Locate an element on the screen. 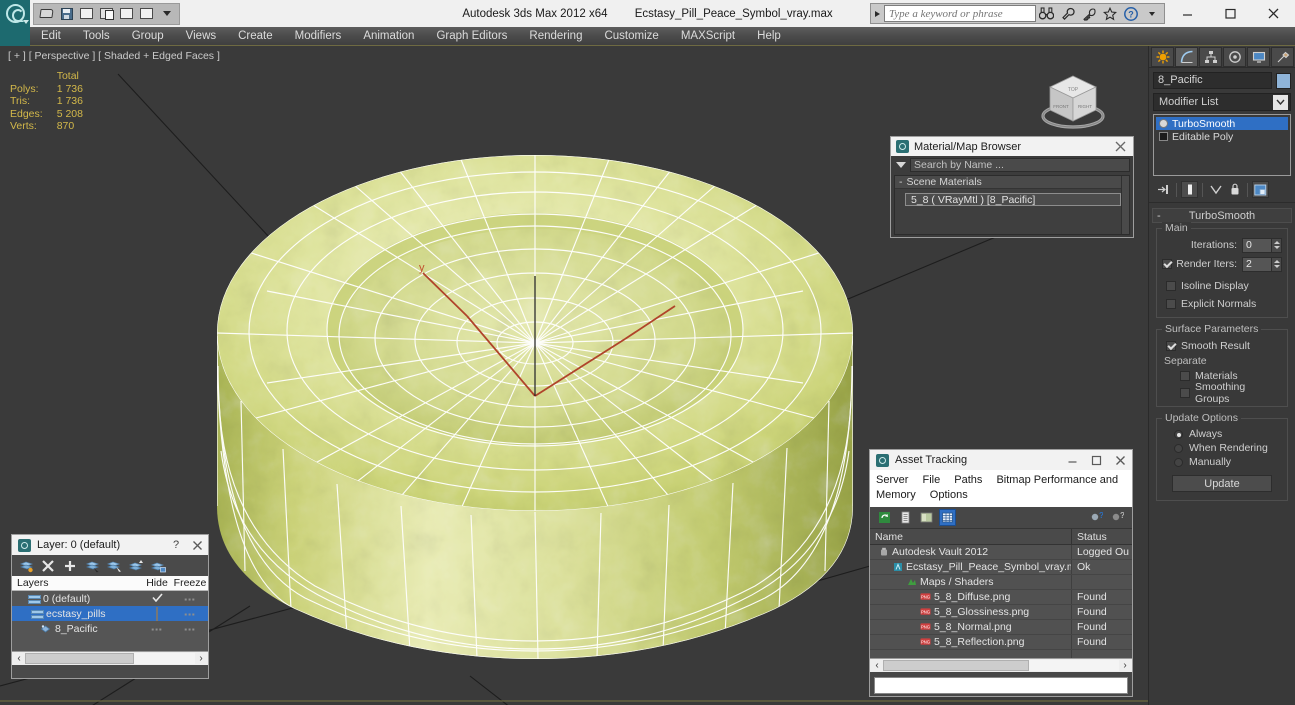 The width and height of the screenshot is (1295, 705). menu-item-views: Views is located at coordinates (201, 36).